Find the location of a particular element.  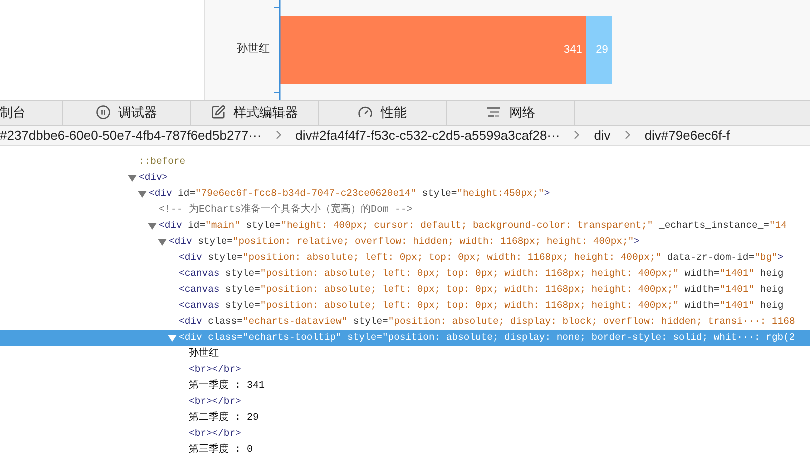

code-line: 第二季度 : 29 is located at coordinates (224, 418).